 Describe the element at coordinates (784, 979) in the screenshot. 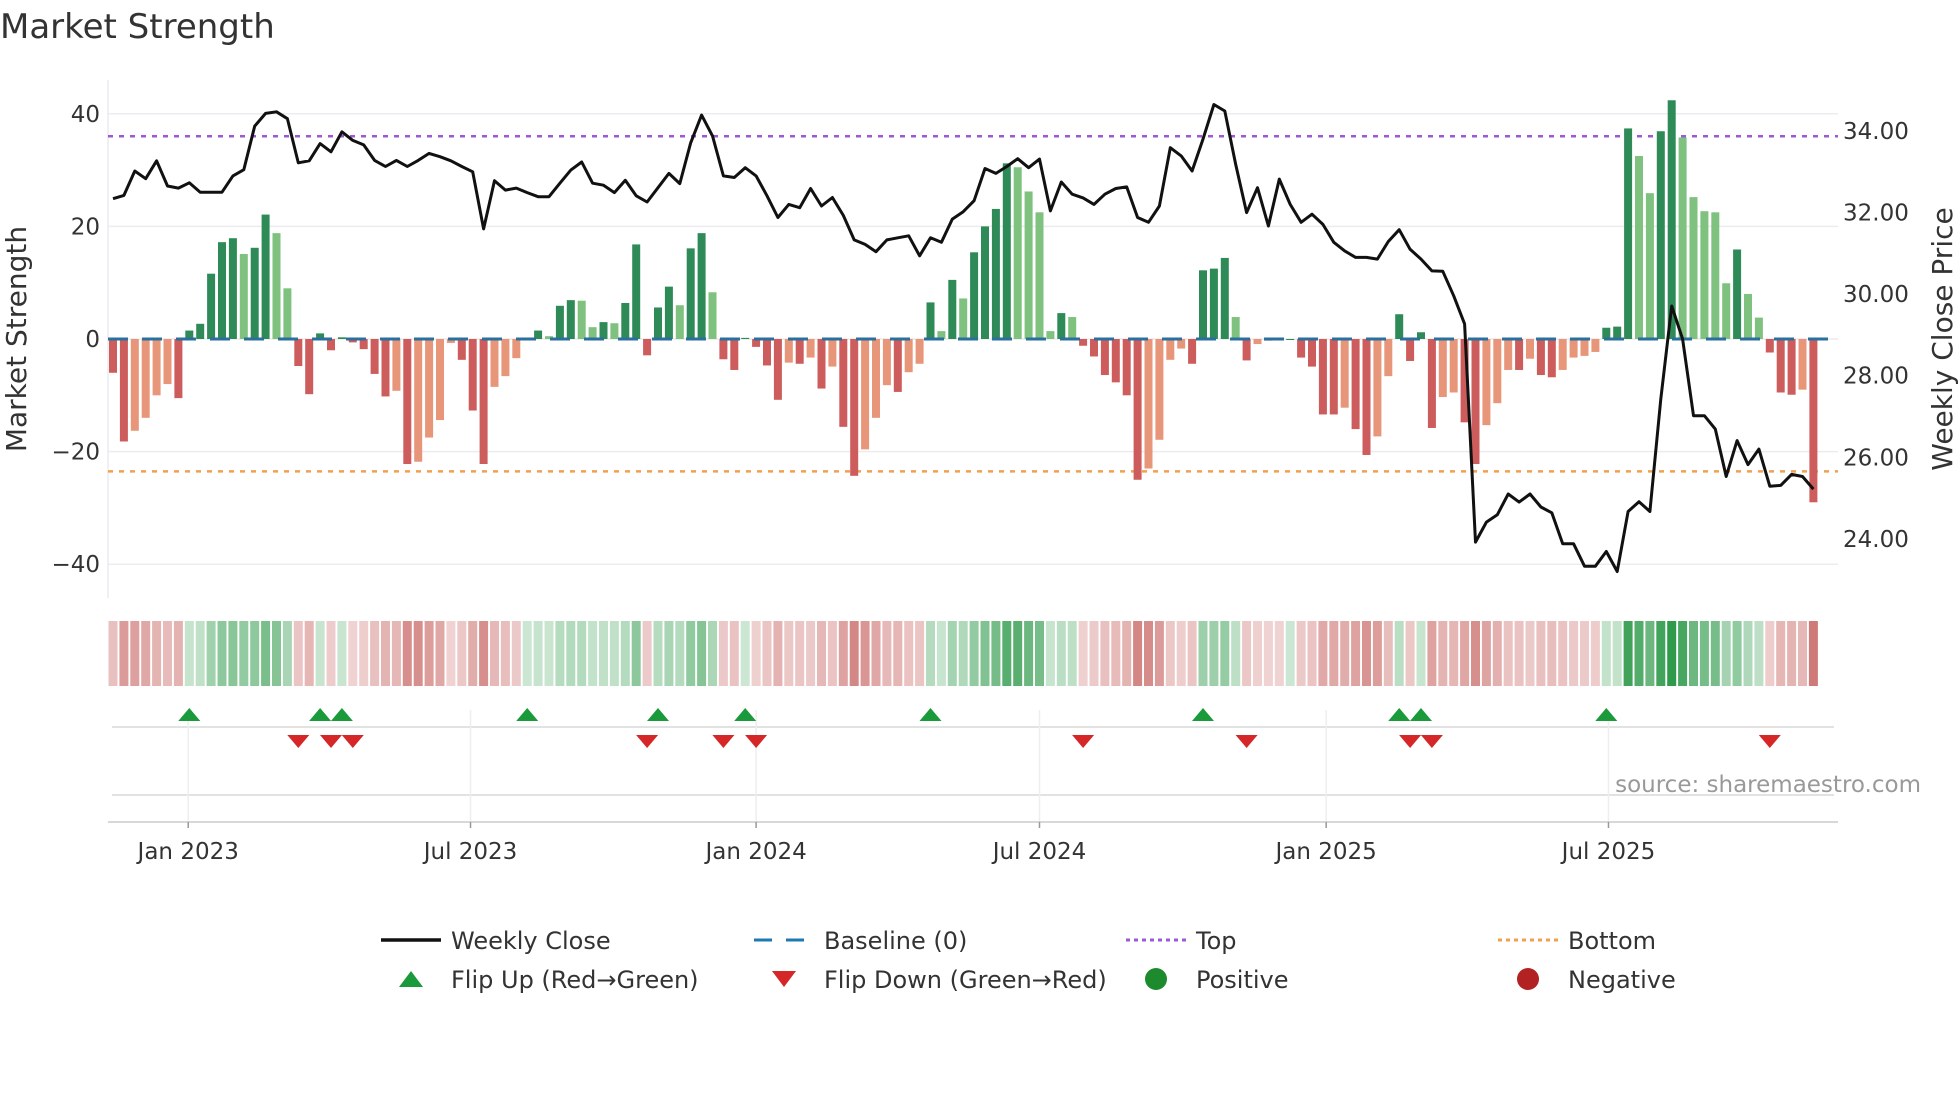

I see `legend-flip-down-green-red-icon` at that location.